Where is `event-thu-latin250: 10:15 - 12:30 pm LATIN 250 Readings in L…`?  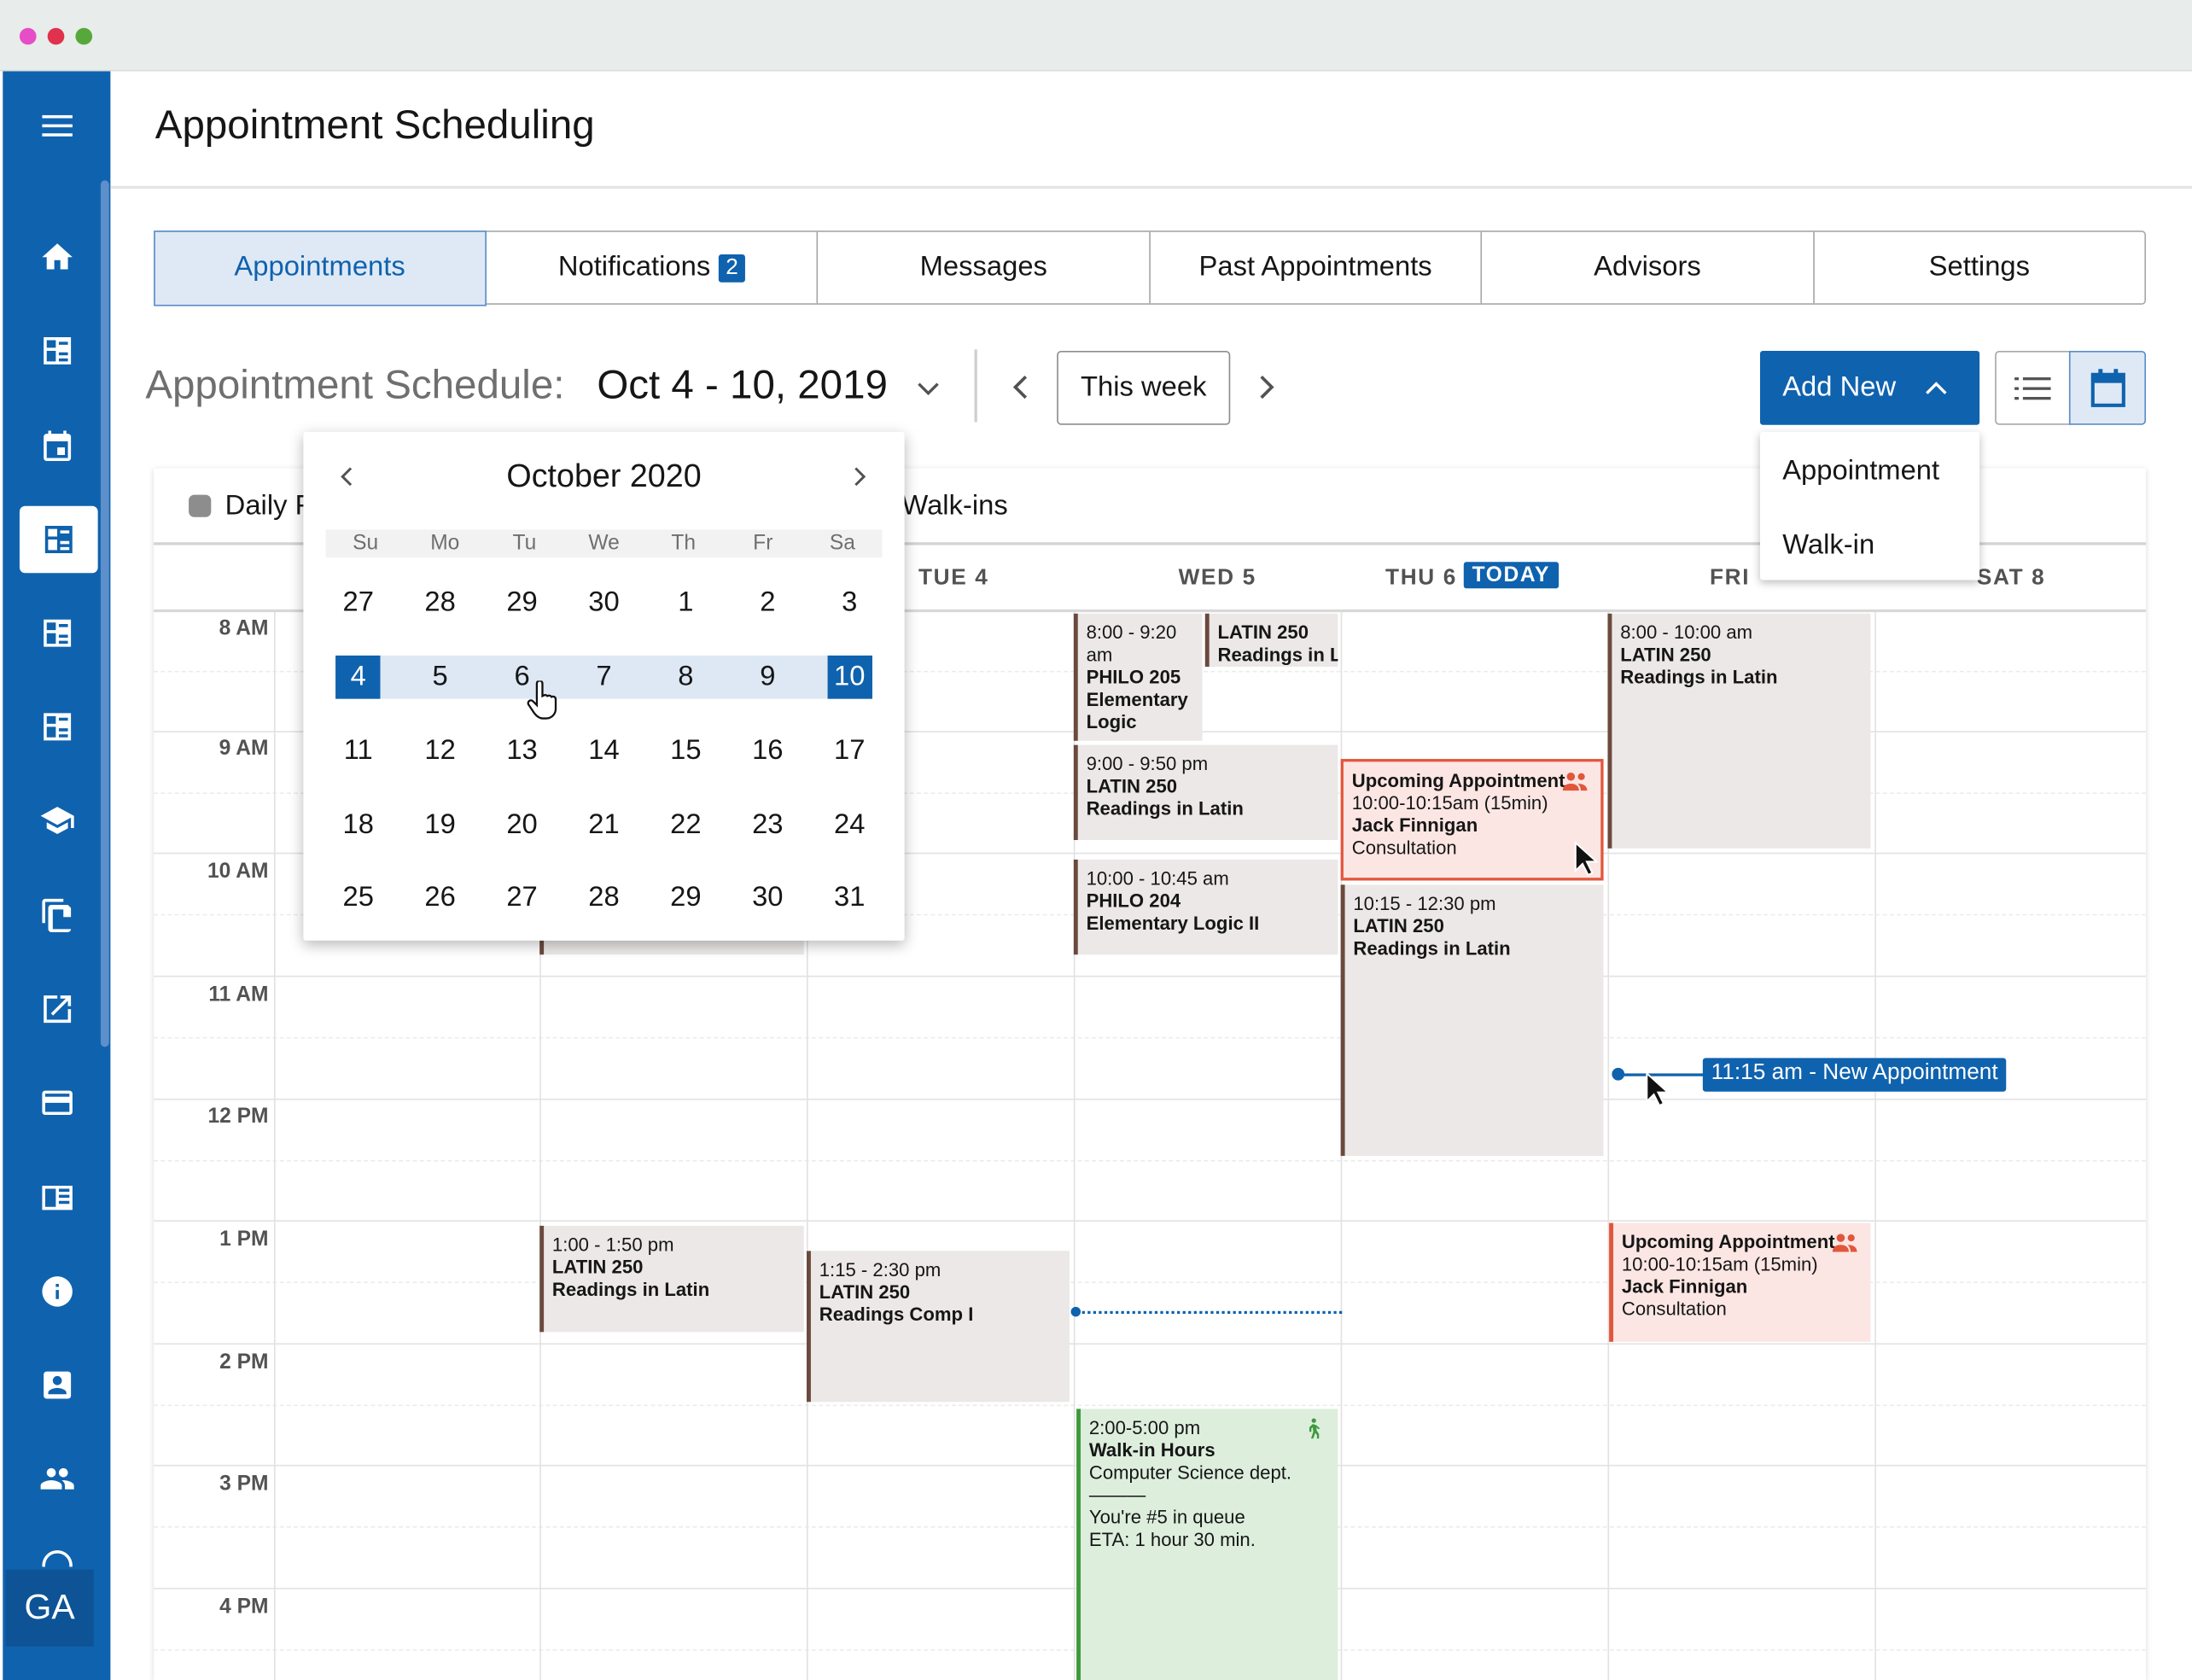
event-thu-latin250: 10:15 - 12:30 pm LATIN 250 Readings in L… is located at coordinates (1472, 1021).